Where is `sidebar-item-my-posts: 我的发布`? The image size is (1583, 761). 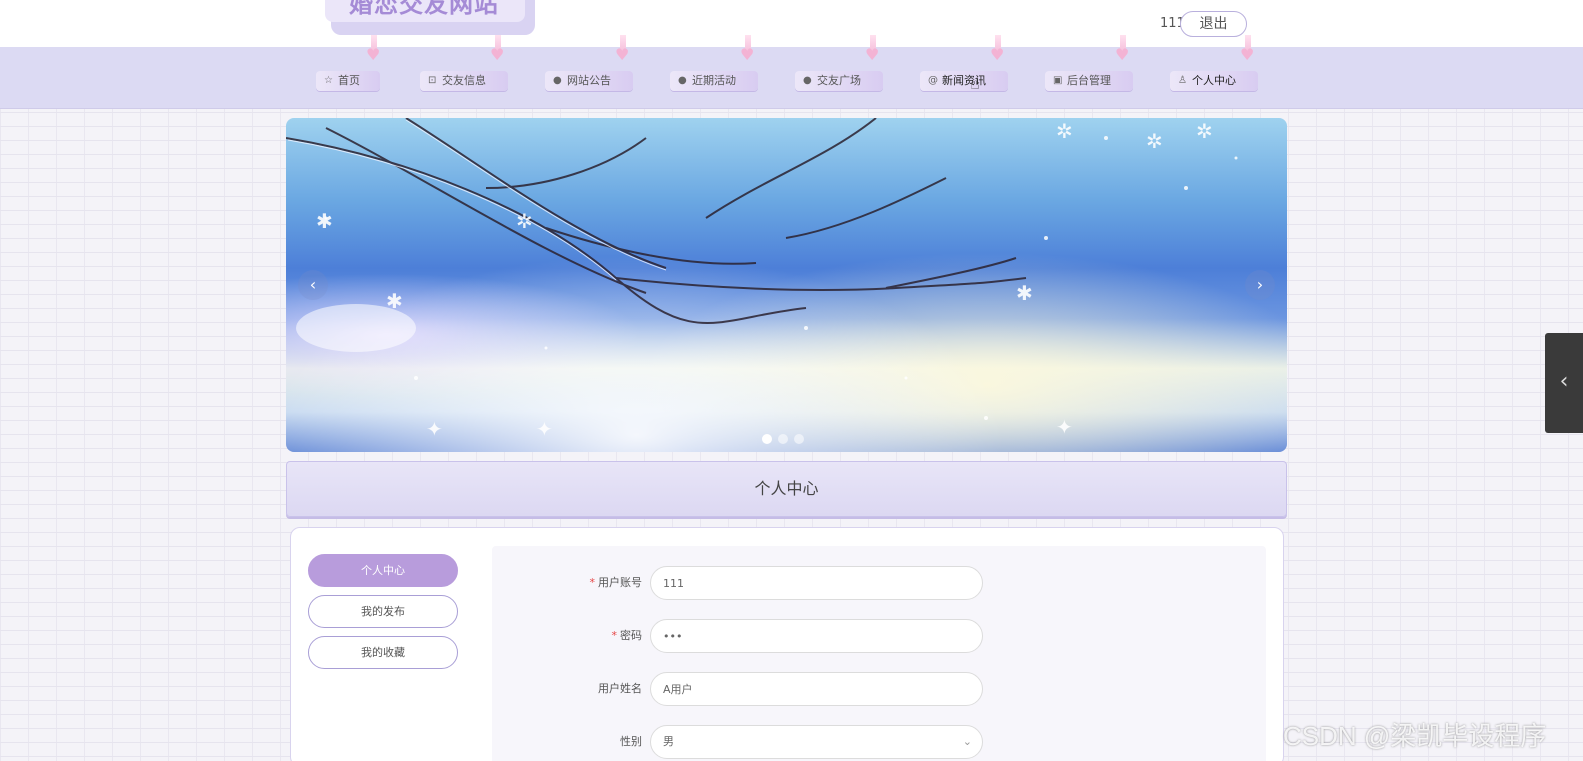
sidebar-item-my-posts: 我的发布 is located at coordinates (383, 611).